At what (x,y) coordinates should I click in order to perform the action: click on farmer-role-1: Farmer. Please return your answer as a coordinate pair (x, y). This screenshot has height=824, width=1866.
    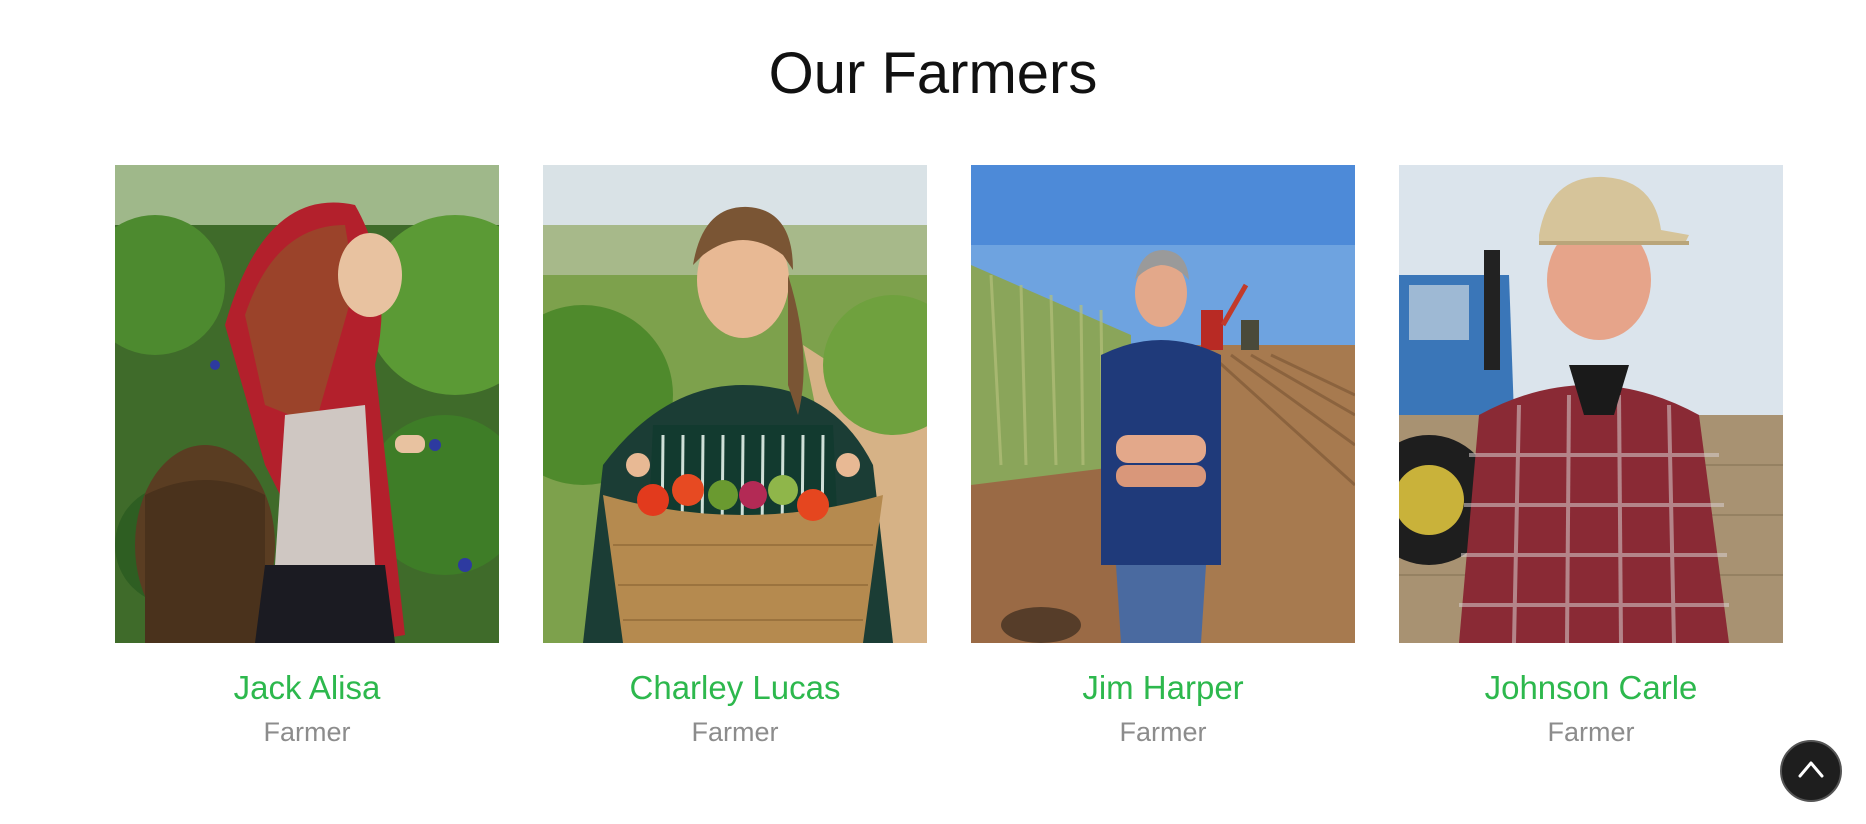
    Looking at the image, I should click on (307, 732).